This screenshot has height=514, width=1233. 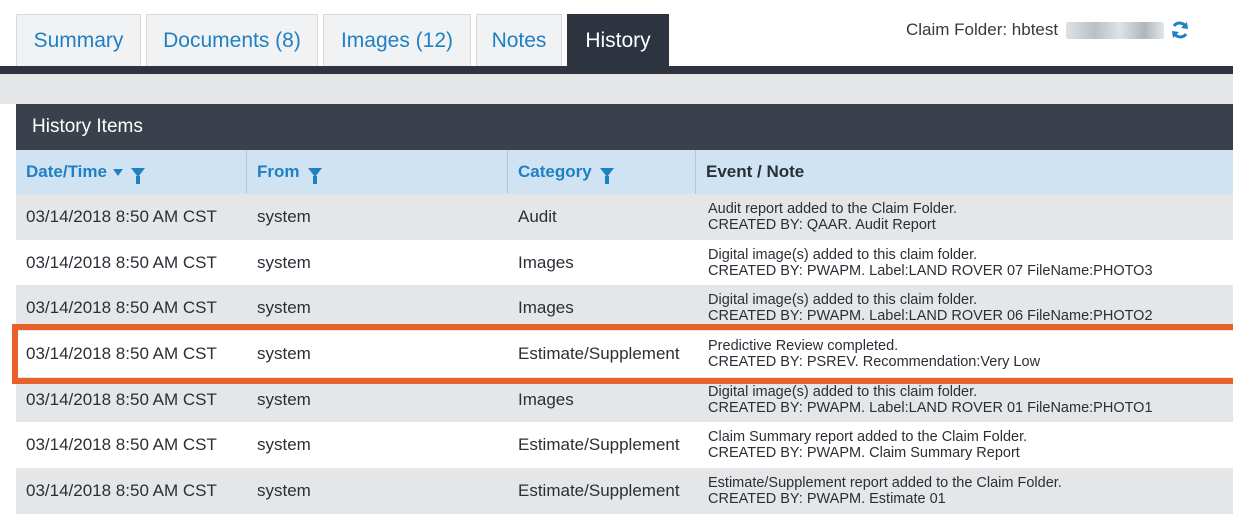 I want to click on column-from: From, so click(x=377, y=172).